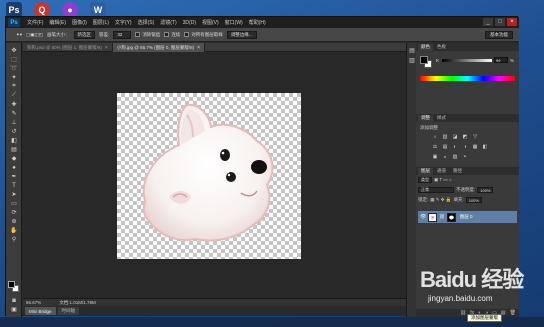 The image size is (544, 327). I want to click on curves-adjustment-icon: ◪, so click(455, 137).